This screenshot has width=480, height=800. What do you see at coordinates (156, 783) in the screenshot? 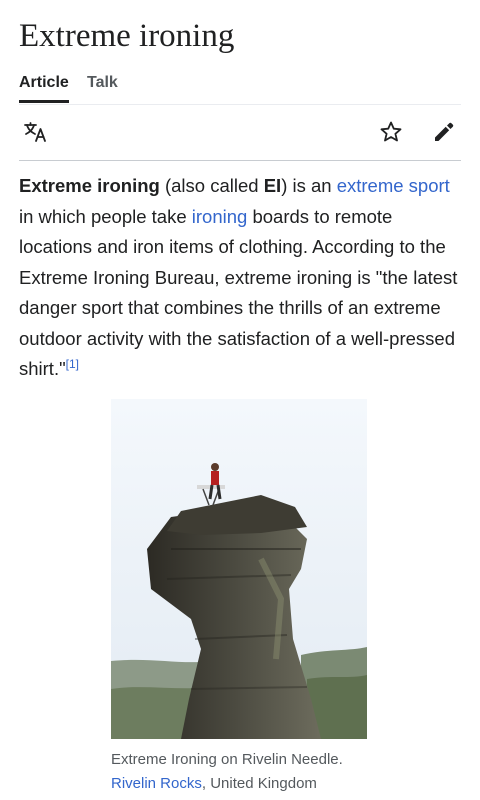
I see `link-rivelin-rocks: Rivelin Rocks` at bounding box center [156, 783].